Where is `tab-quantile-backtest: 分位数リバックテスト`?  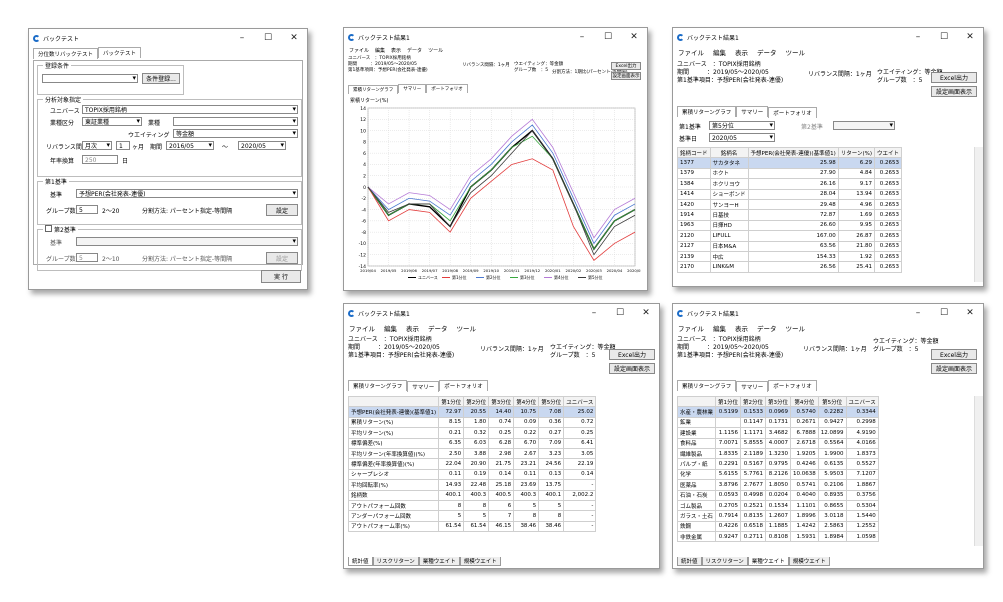
tab-quantile-backtest: 分位数リバックテスト is located at coordinates (66, 53).